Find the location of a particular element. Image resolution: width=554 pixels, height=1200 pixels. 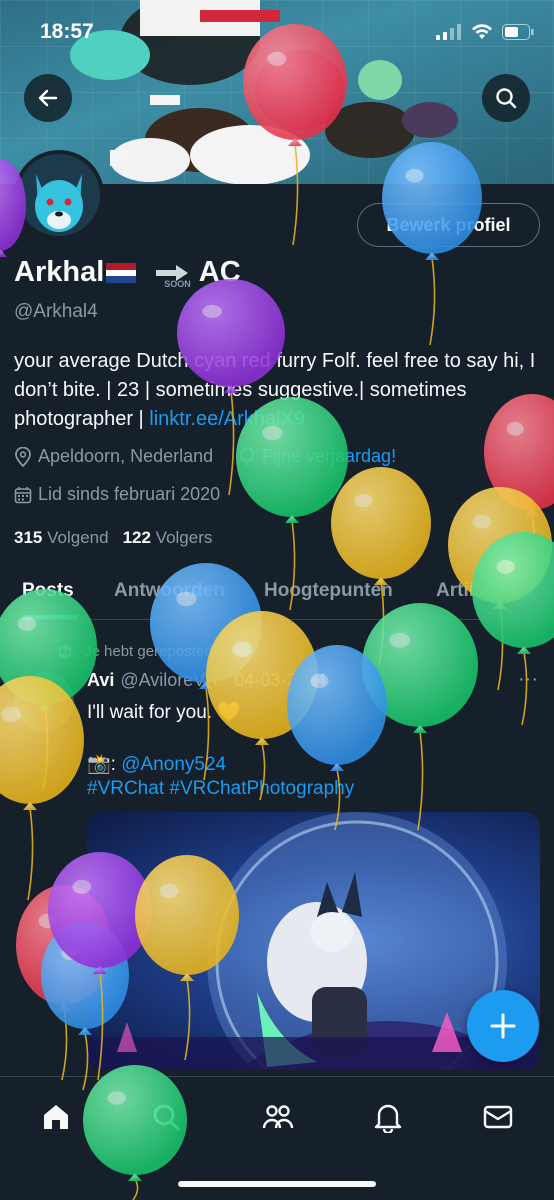

status-icons is located at coordinates (485, 32).